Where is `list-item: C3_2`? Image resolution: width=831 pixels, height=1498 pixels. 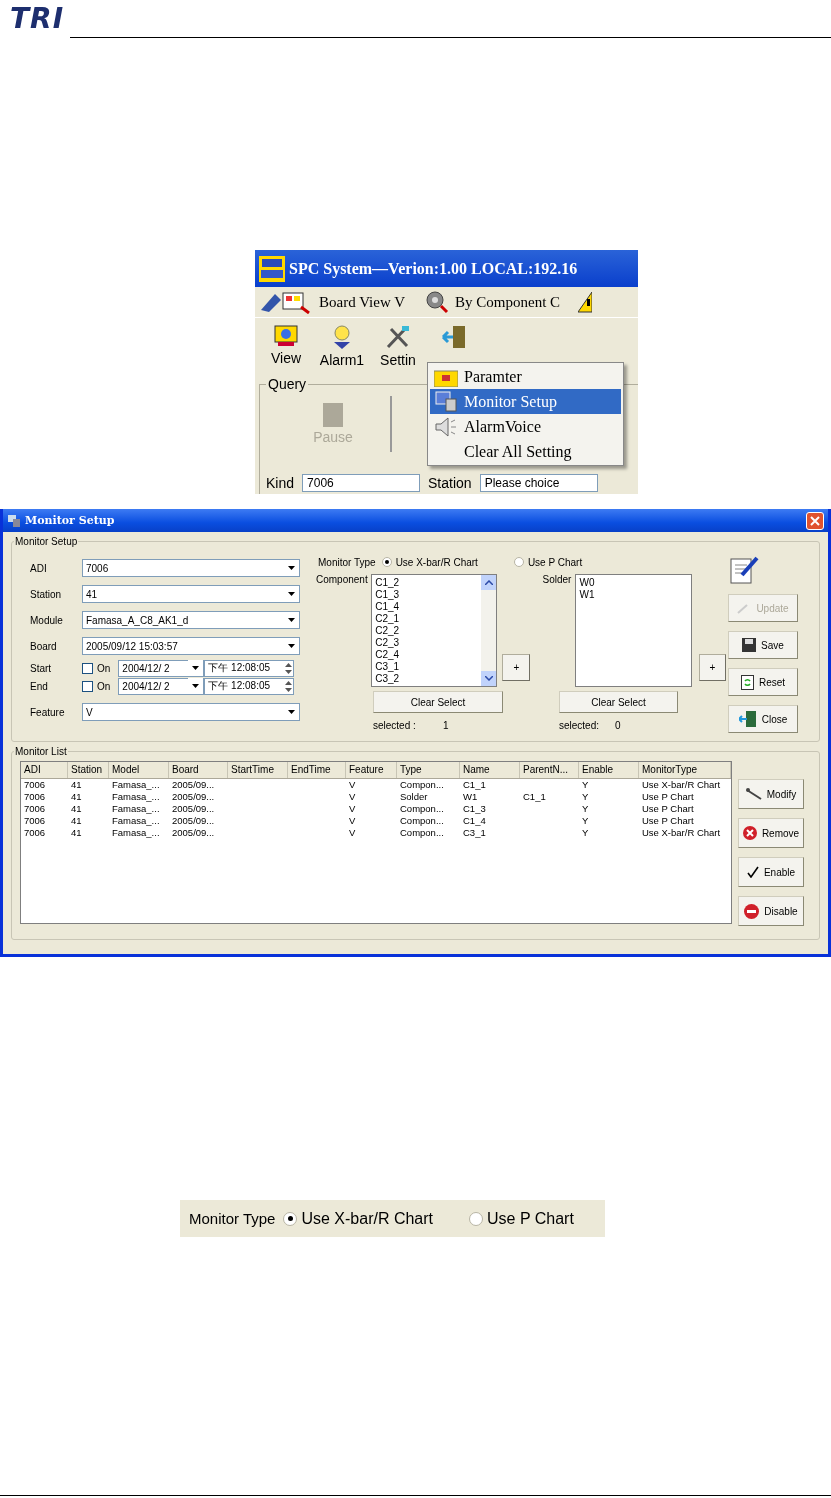 list-item: C3_2 is located at coordinates (427, 679).